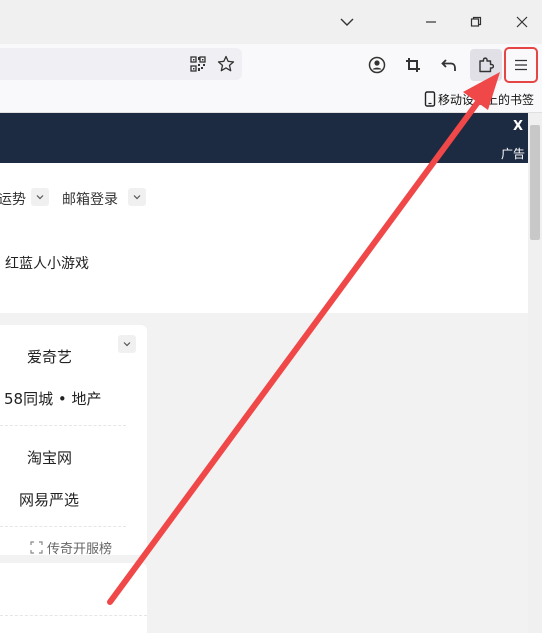 This screenshot has height=633, width=542. Describe the element at coordinates (49, 457) in the screenshot. I see `taobao-link: 淘宝网` at that location.